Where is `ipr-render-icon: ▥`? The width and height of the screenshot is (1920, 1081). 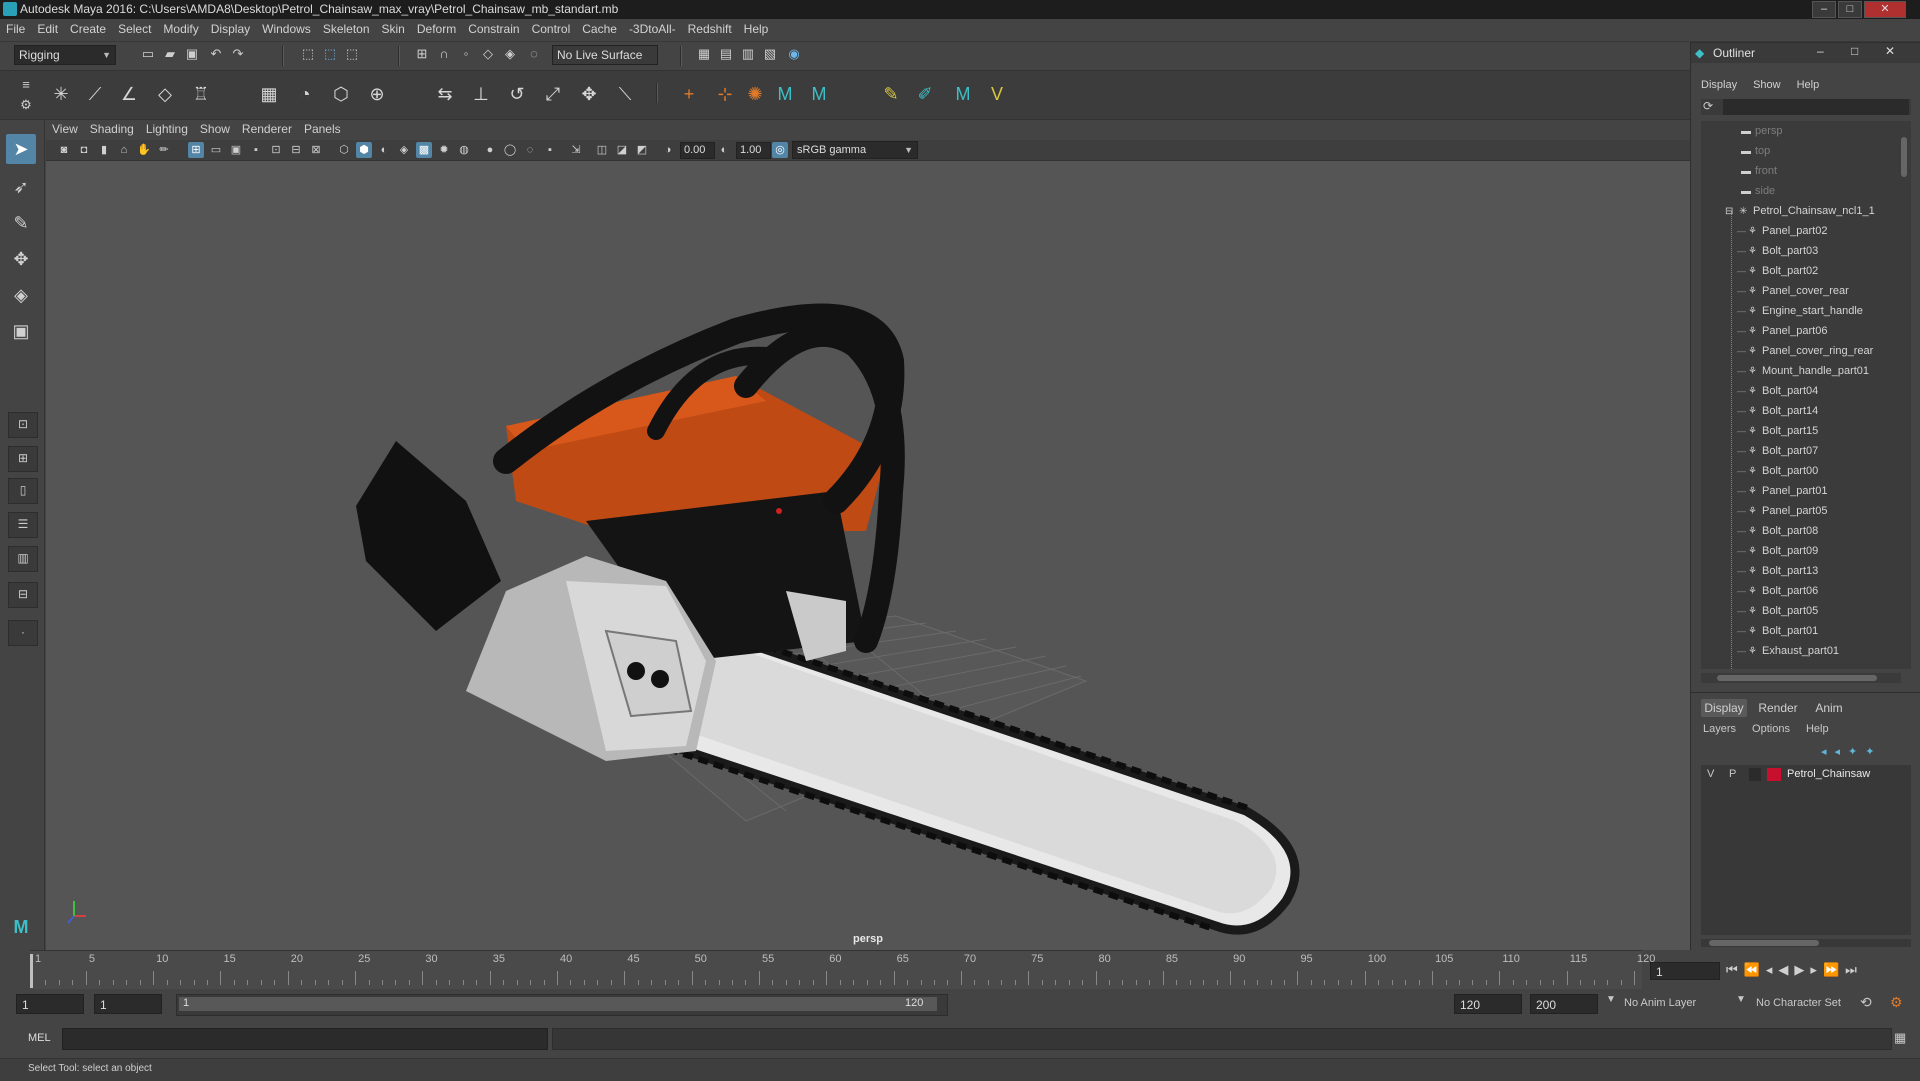
ipr-render-icon: ▥ is located at coordinates (748, 54).